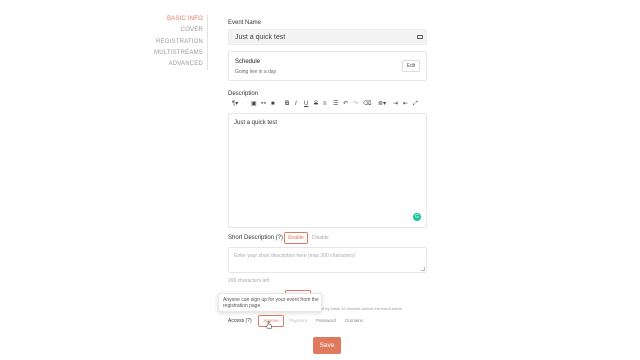  I want to click on event-name-value: Just a quick test, so click(260, 37).